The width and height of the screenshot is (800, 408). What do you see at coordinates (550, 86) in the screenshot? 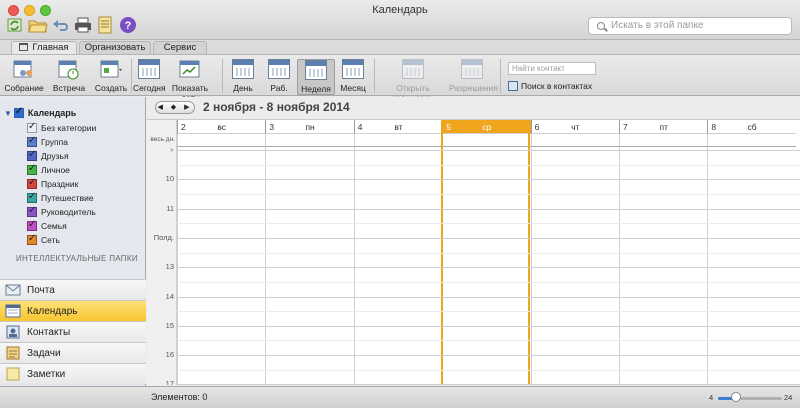
I see `search-contacts-button: Поиск в контактах` at bounding box center [550, 86].